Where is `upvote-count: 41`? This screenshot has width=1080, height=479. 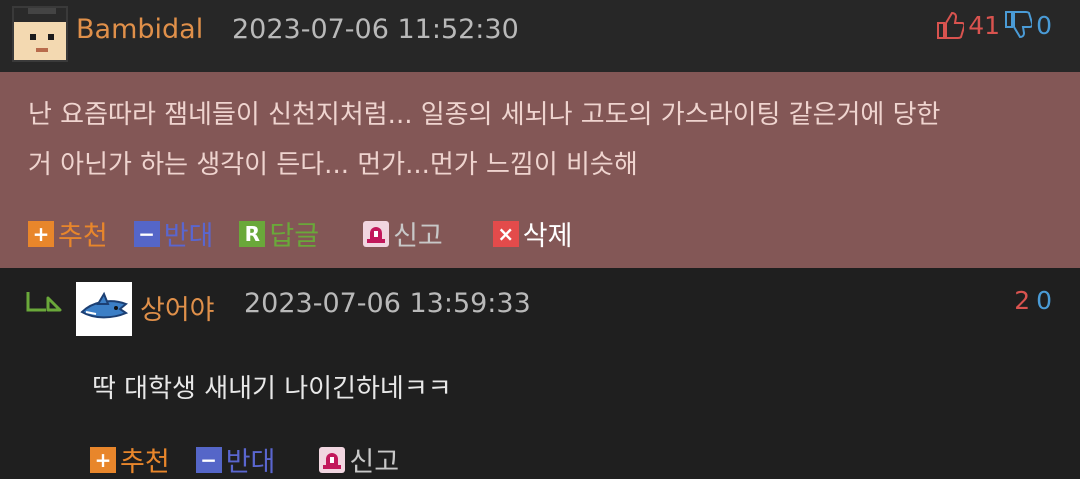 upvote-count: 41 is located at coordinates (984, 25).